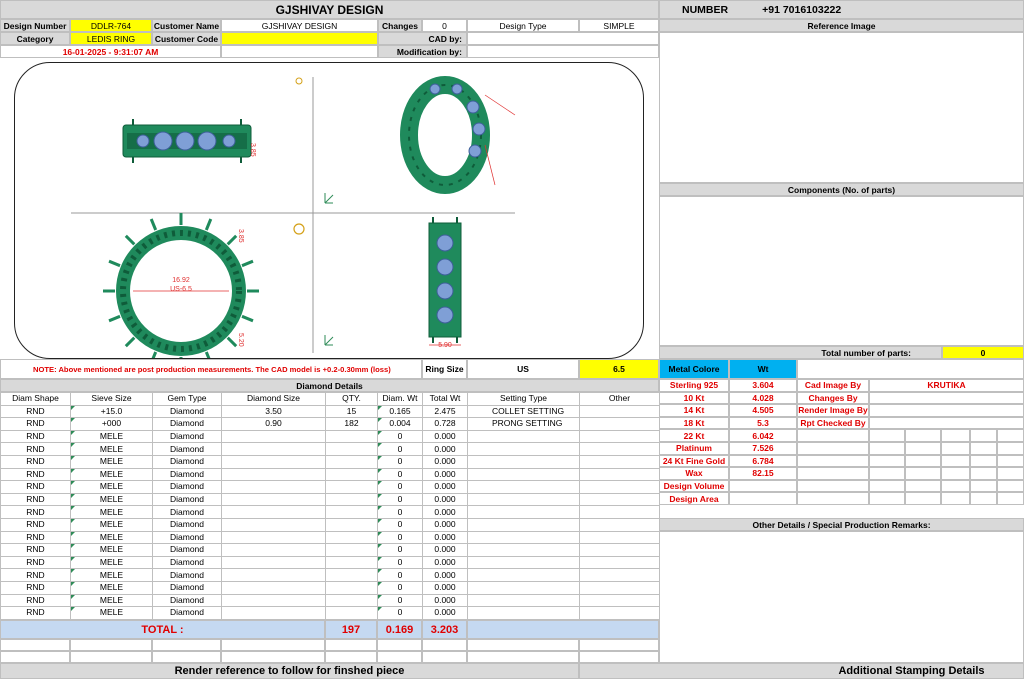 The height and width of the screenshot is (679, 1024). I want to click on ring-standard: US, so click(523, 369).